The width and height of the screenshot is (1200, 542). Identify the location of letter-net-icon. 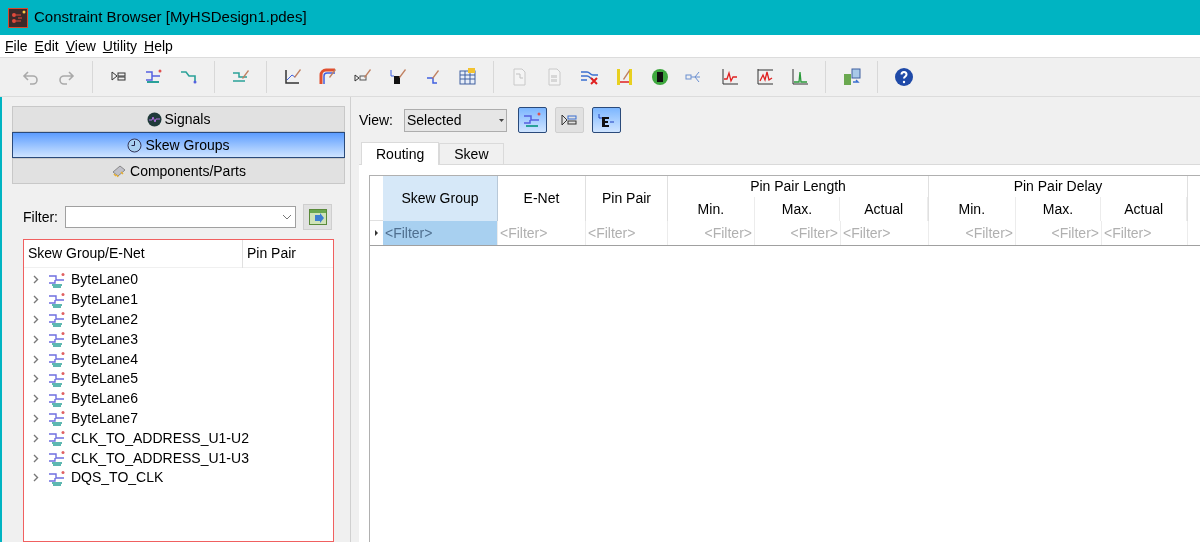
(606, 120).